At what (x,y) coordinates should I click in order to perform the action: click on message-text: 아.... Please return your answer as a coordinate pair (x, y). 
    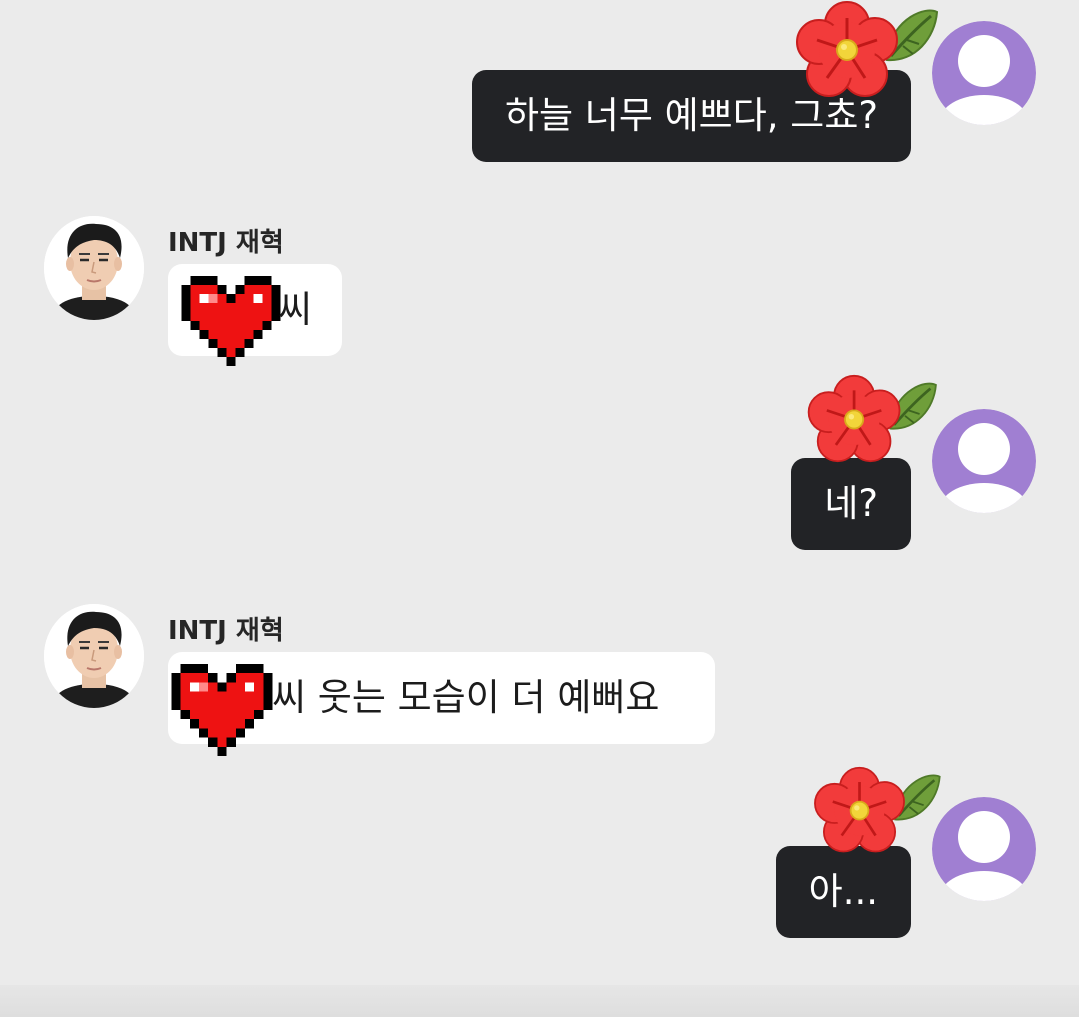
    Looking at the image, I should click on (843, 891).